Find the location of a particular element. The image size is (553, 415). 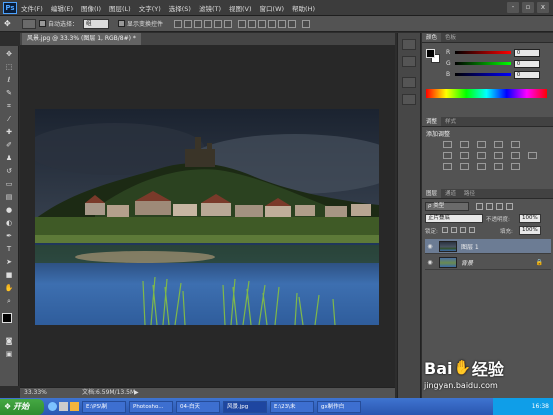

zoom-icon: ⌕ is located at coordinates (9, 301).